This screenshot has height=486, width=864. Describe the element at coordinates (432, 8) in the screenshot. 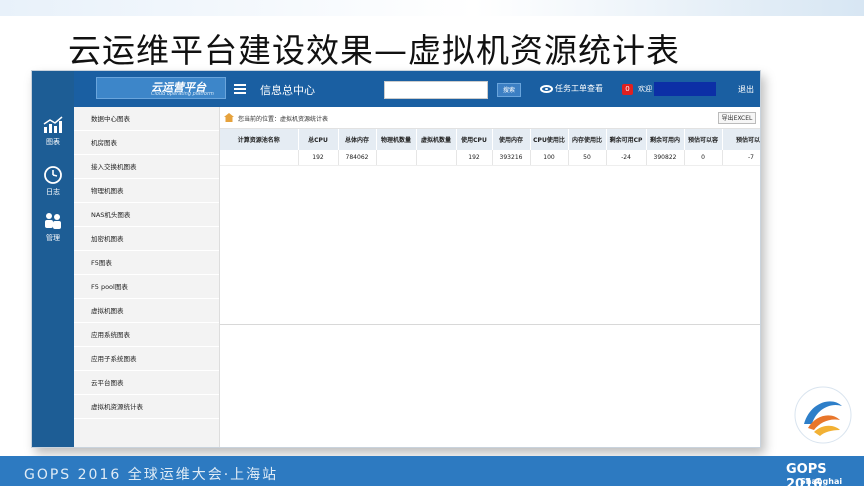

I see `top-decoration` at that location.